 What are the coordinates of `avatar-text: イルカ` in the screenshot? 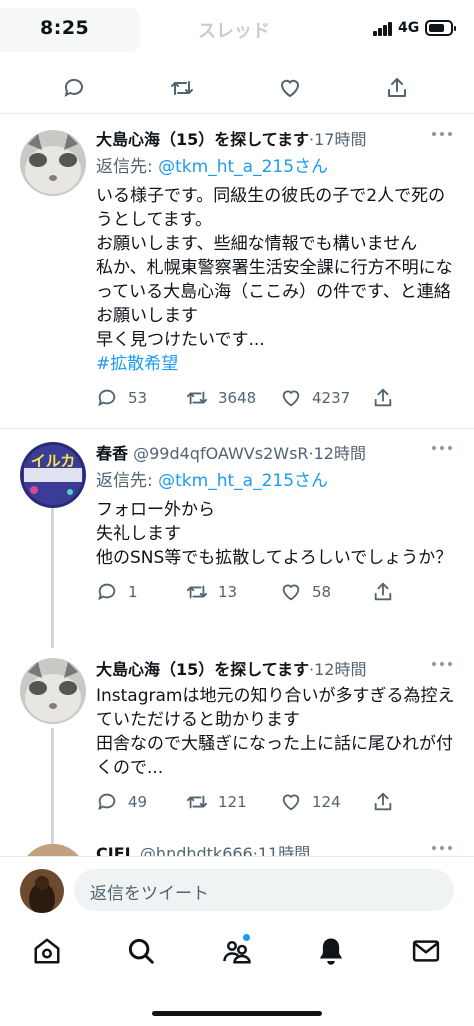 It's located at (53, 461).